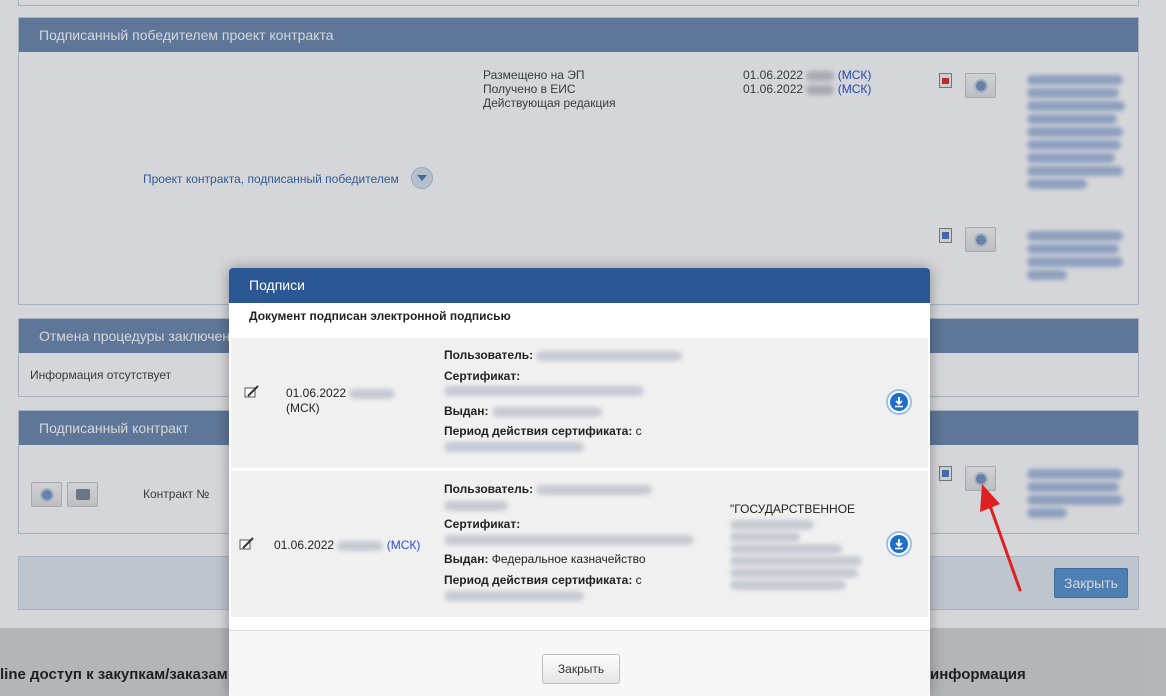  I want to click on organization-name: "ГОСУДАРСТВЕННОЕ, so click(793, 509).